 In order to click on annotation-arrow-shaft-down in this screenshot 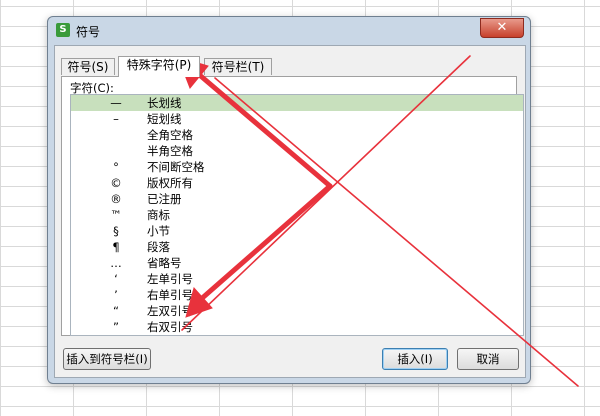, I will do `click(265, 243)`.